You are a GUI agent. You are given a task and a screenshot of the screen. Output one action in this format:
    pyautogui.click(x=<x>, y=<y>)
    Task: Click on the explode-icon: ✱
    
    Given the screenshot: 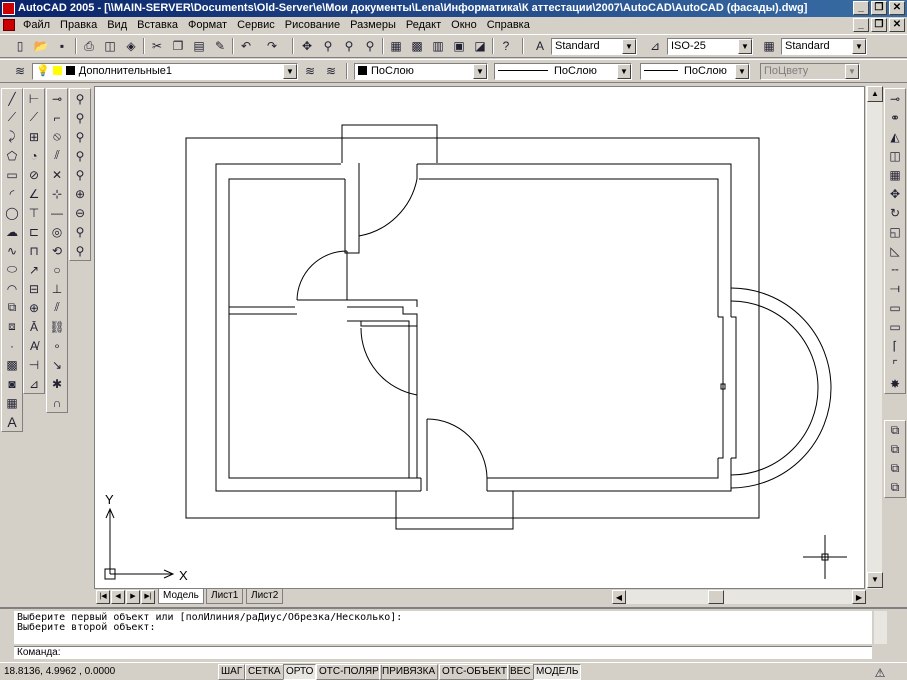 What is the action you would take?
    pyautogui.click(x=57, y=383)
    